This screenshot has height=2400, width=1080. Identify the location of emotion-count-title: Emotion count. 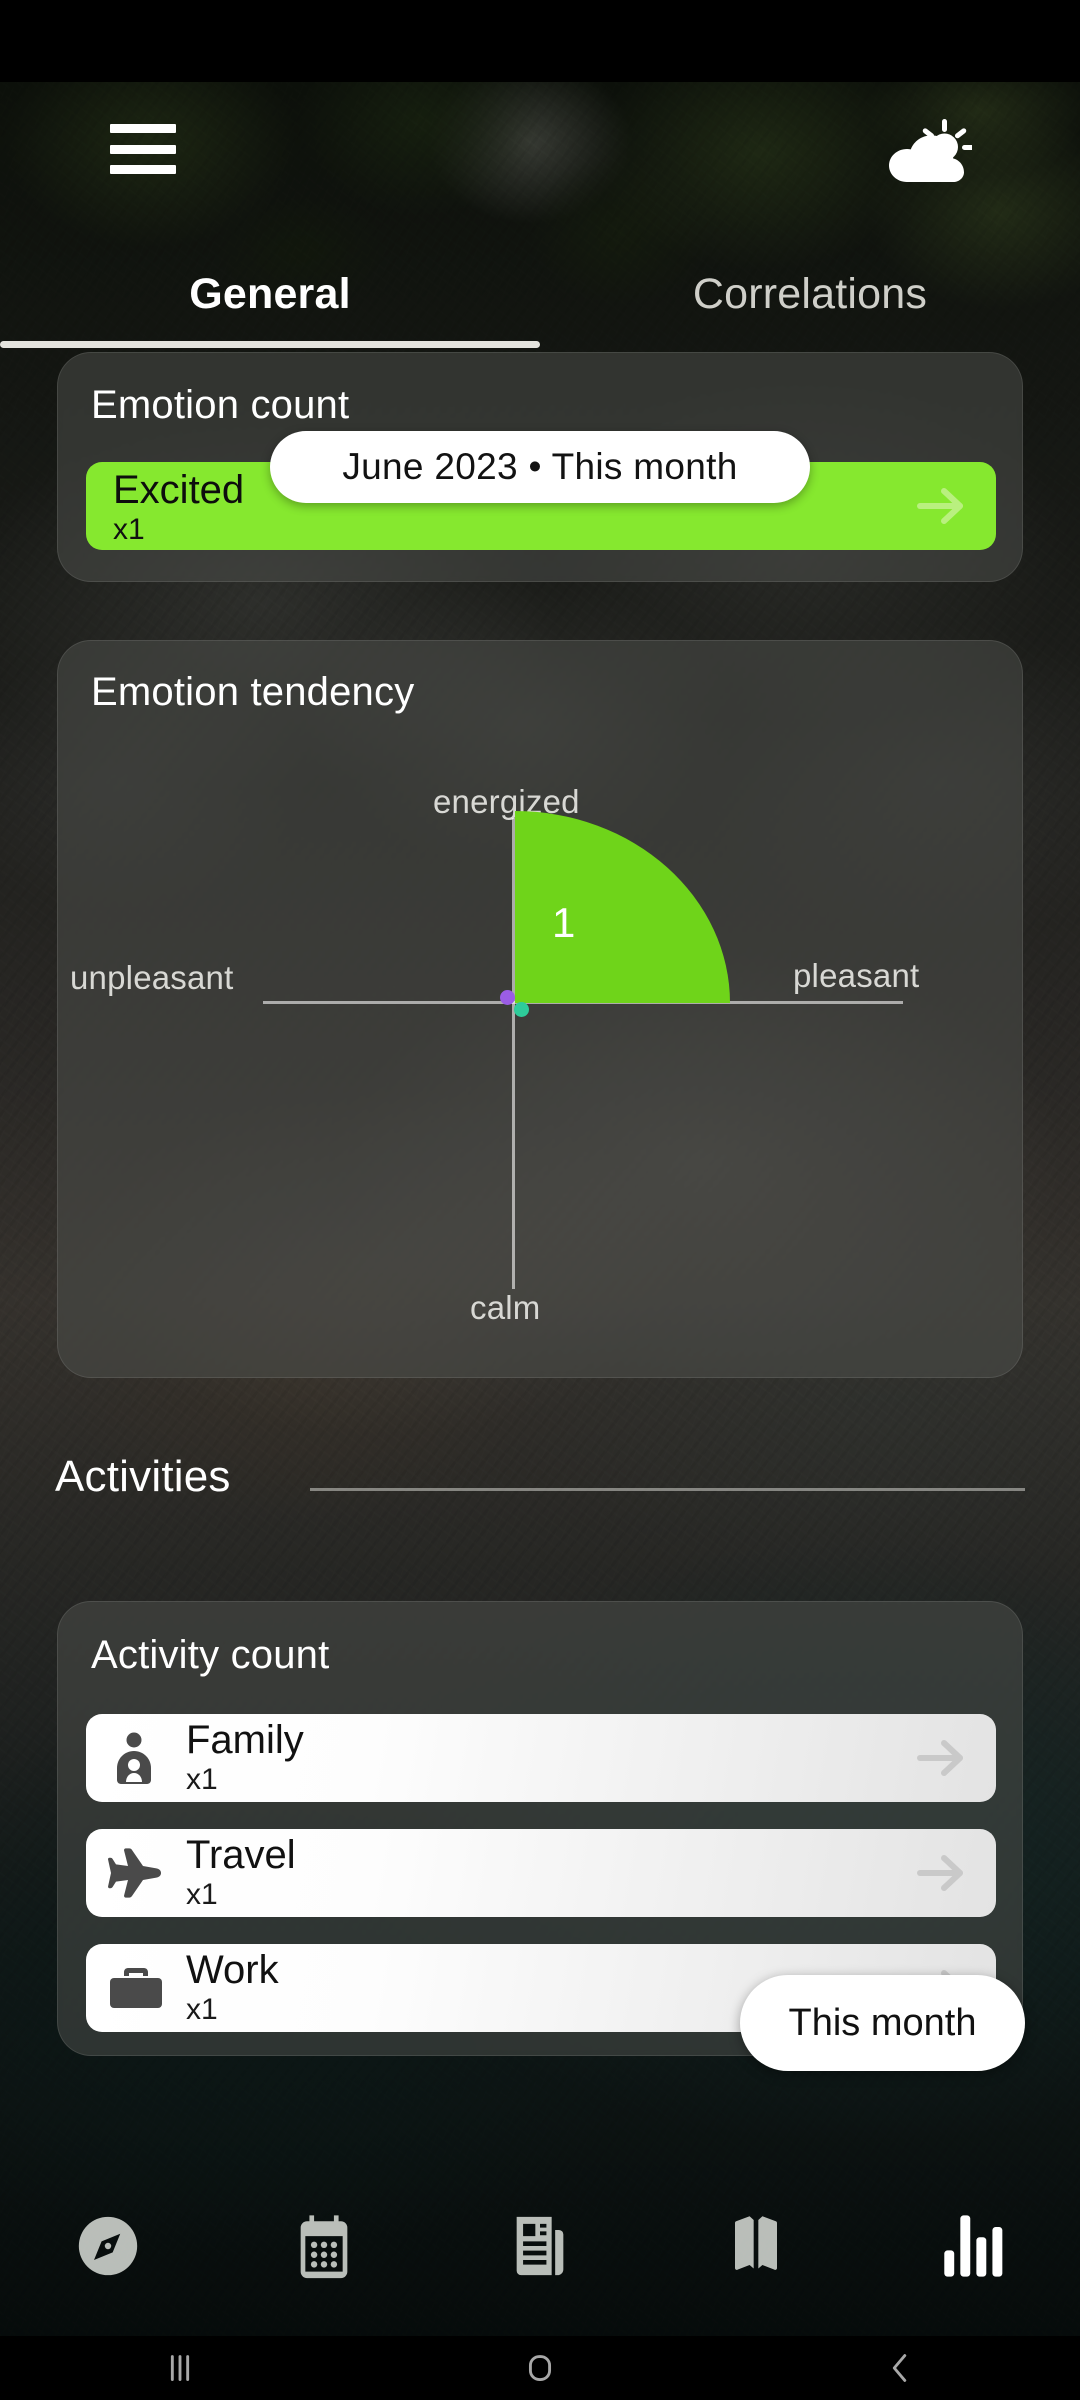
(220, 405).